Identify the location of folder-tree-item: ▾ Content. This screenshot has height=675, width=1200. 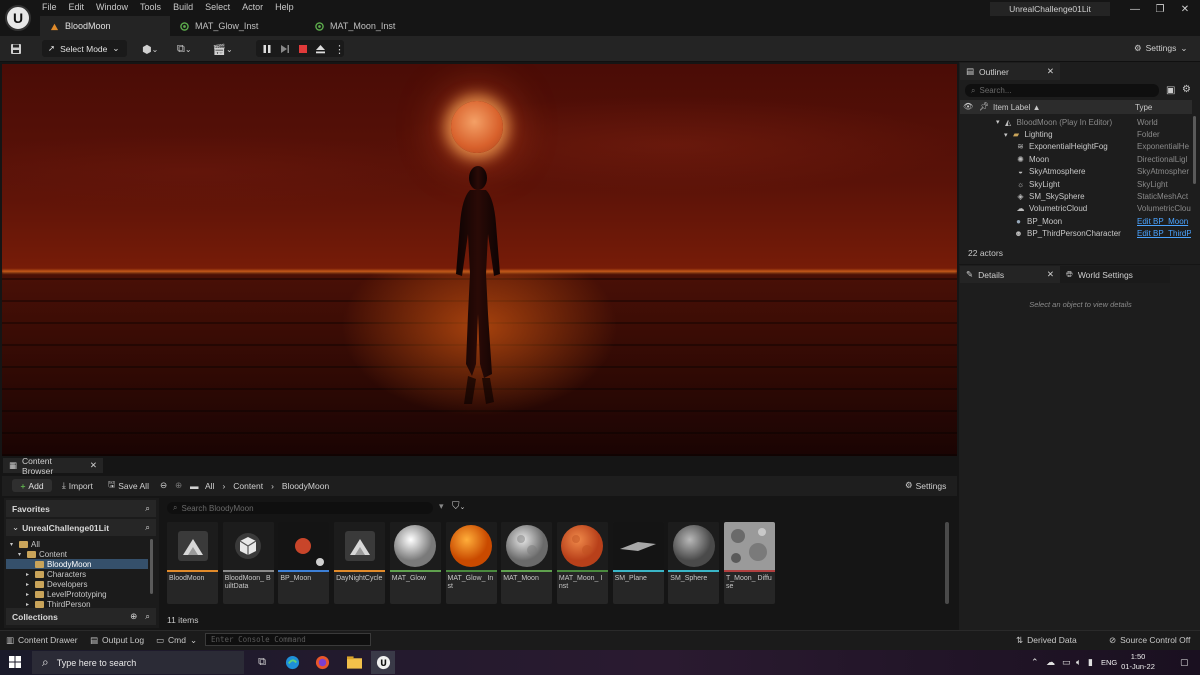
(77, 554).